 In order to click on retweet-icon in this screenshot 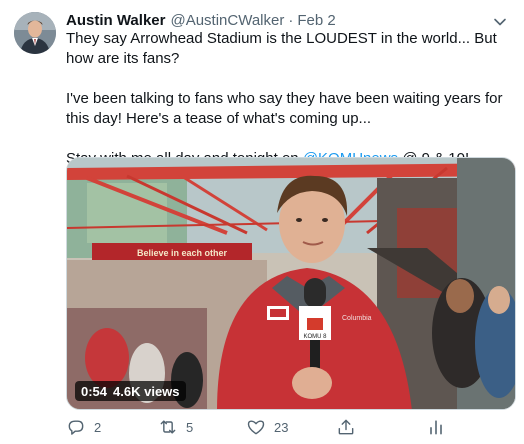, I will do `click(168, 427)`.